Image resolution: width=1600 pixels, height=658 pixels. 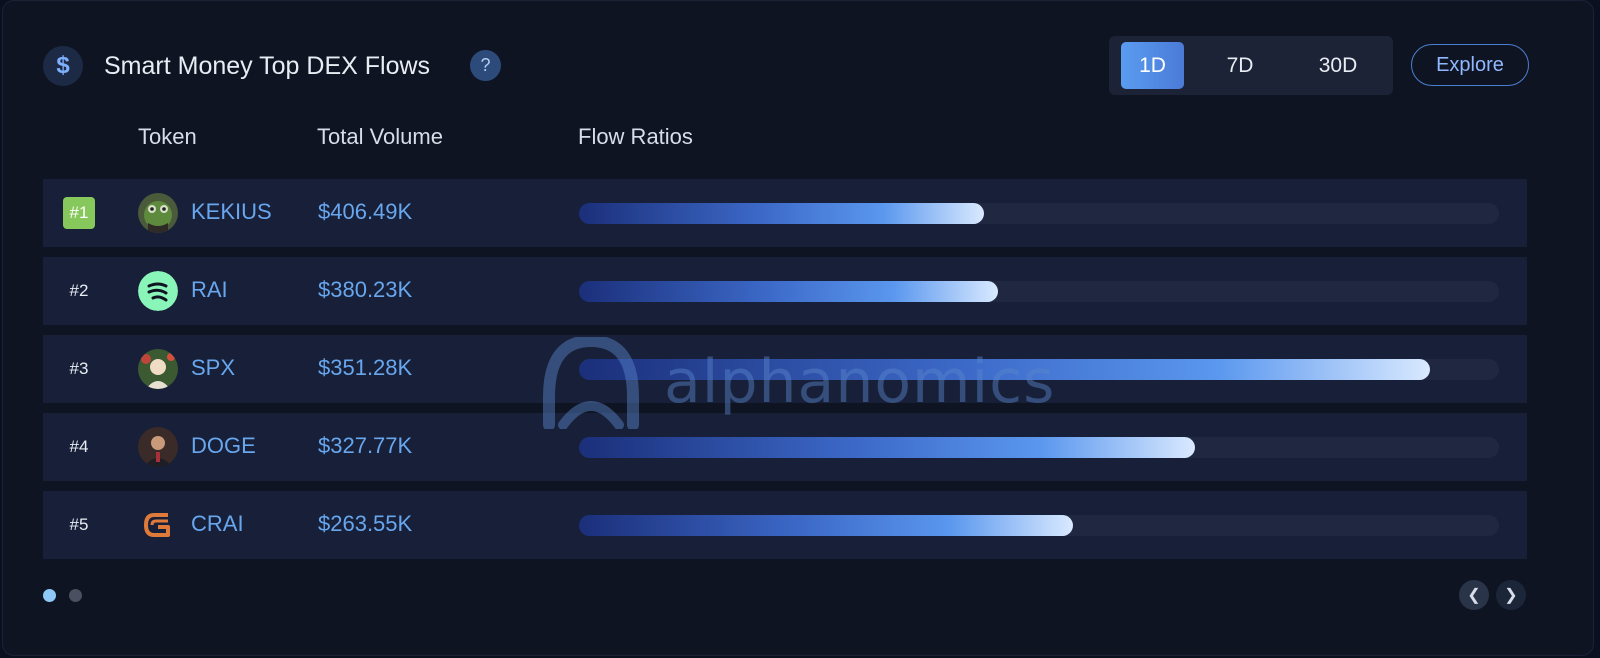 I want to click on explore-button: Explore, so click(x=1470, y=65).